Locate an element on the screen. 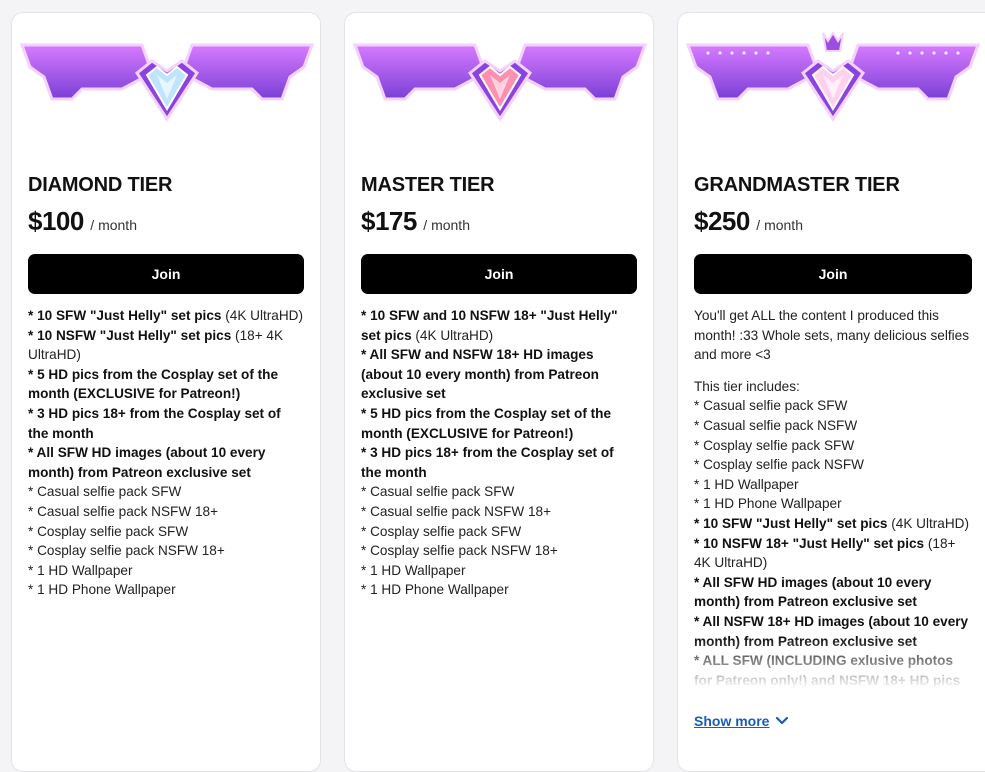  master-badge-icon is located at coordinates (500, 82).